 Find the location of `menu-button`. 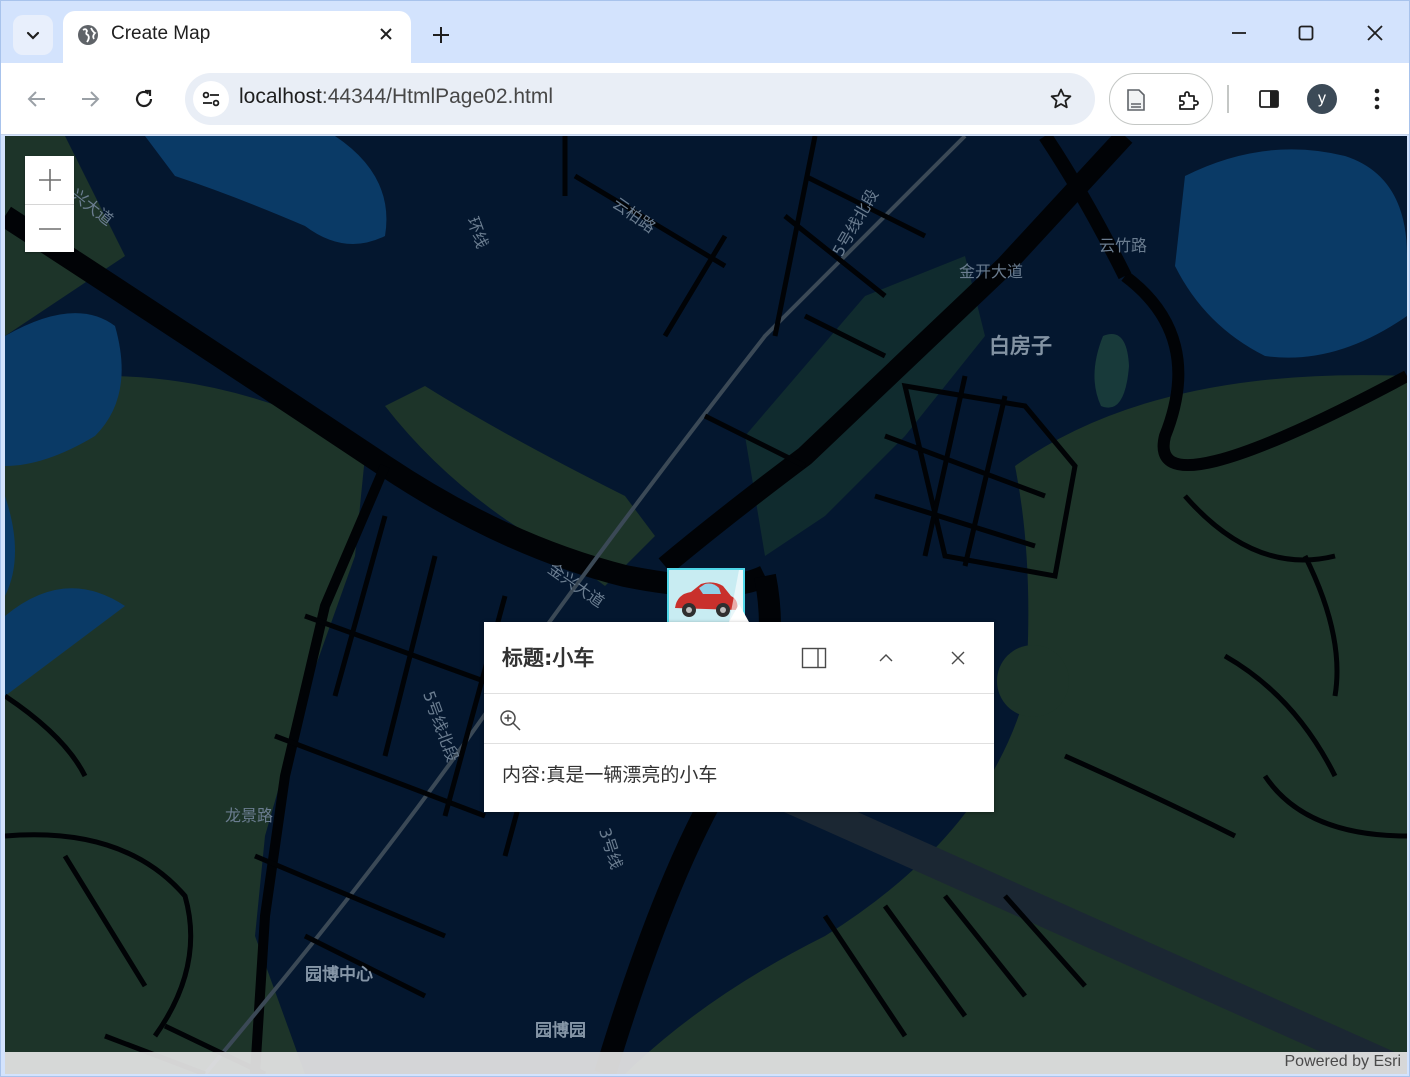

menu-button is located at coordinates (1377, 99).